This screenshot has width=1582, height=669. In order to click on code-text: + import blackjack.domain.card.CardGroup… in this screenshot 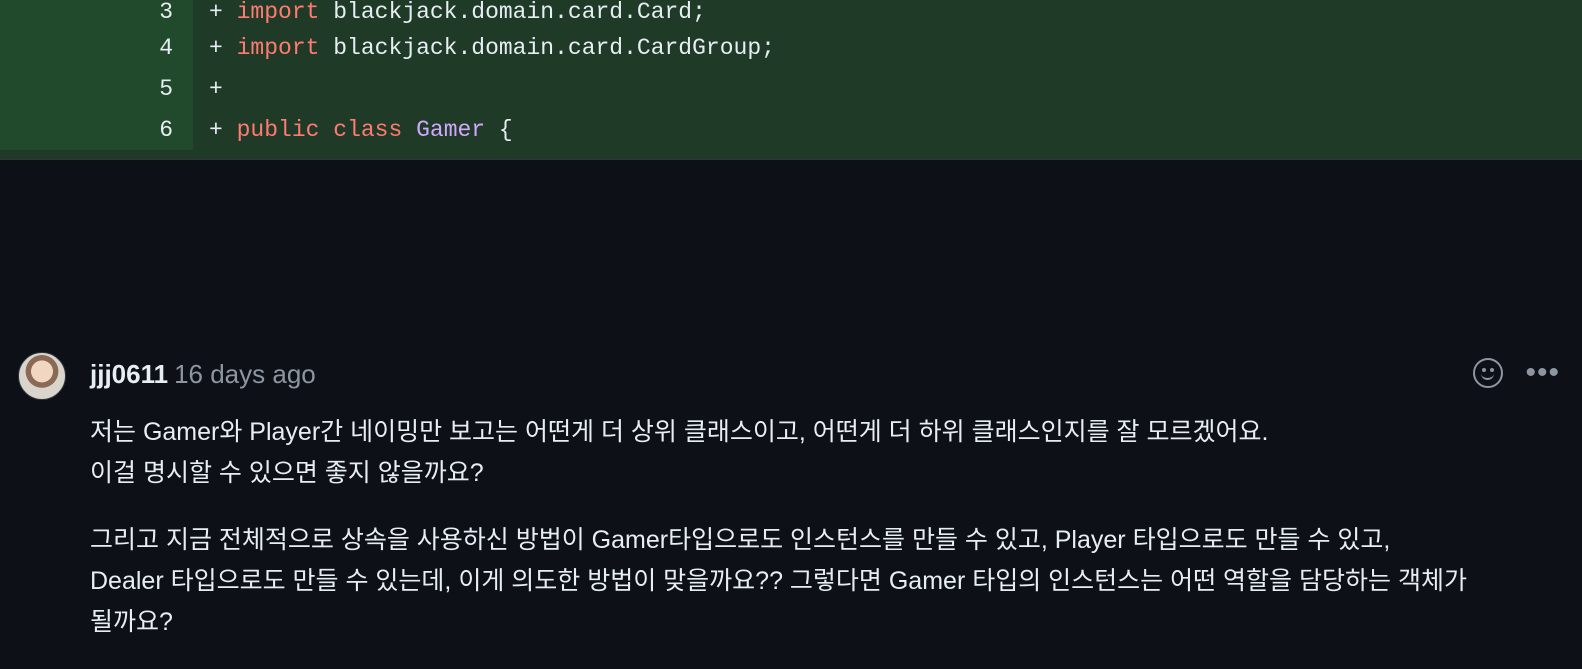, I will do `click(492, 47)`.